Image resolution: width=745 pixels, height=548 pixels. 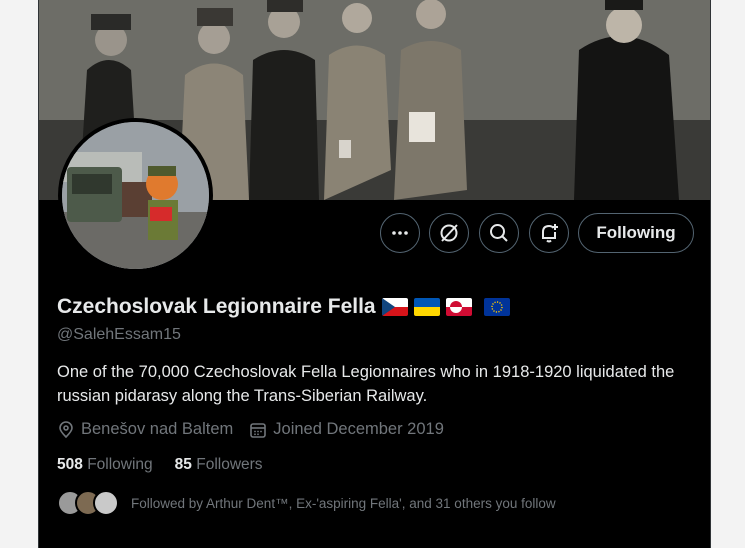 What do you see at coordinates (636, 233) in the screenshot?
I see `following-button: Following` at bounding box center [636, 233].